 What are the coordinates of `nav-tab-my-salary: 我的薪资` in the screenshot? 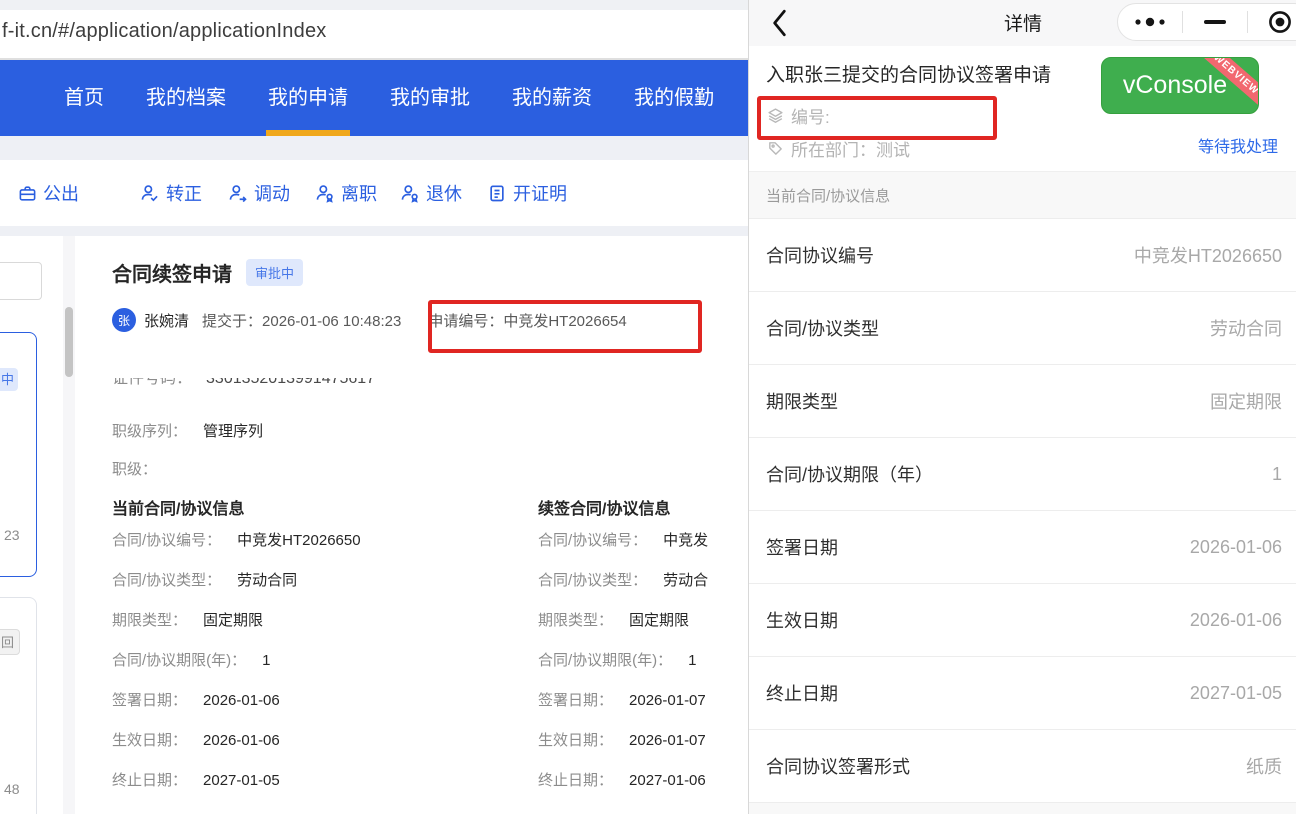 It's located at (552, 98).